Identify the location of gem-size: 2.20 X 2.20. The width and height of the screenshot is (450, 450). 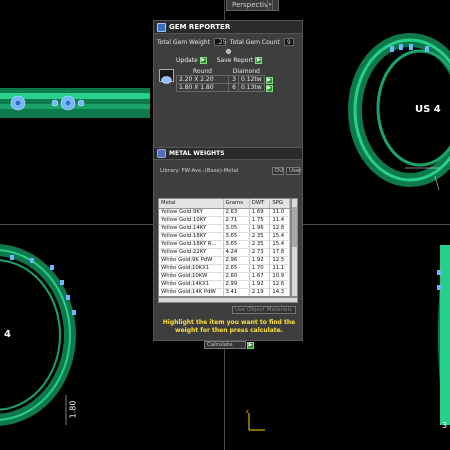
(202, 79).